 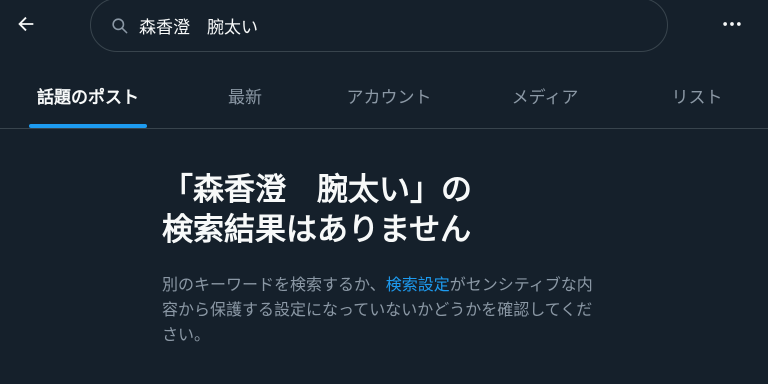 I want to click on tab-divider, so click(x=384, y=128).